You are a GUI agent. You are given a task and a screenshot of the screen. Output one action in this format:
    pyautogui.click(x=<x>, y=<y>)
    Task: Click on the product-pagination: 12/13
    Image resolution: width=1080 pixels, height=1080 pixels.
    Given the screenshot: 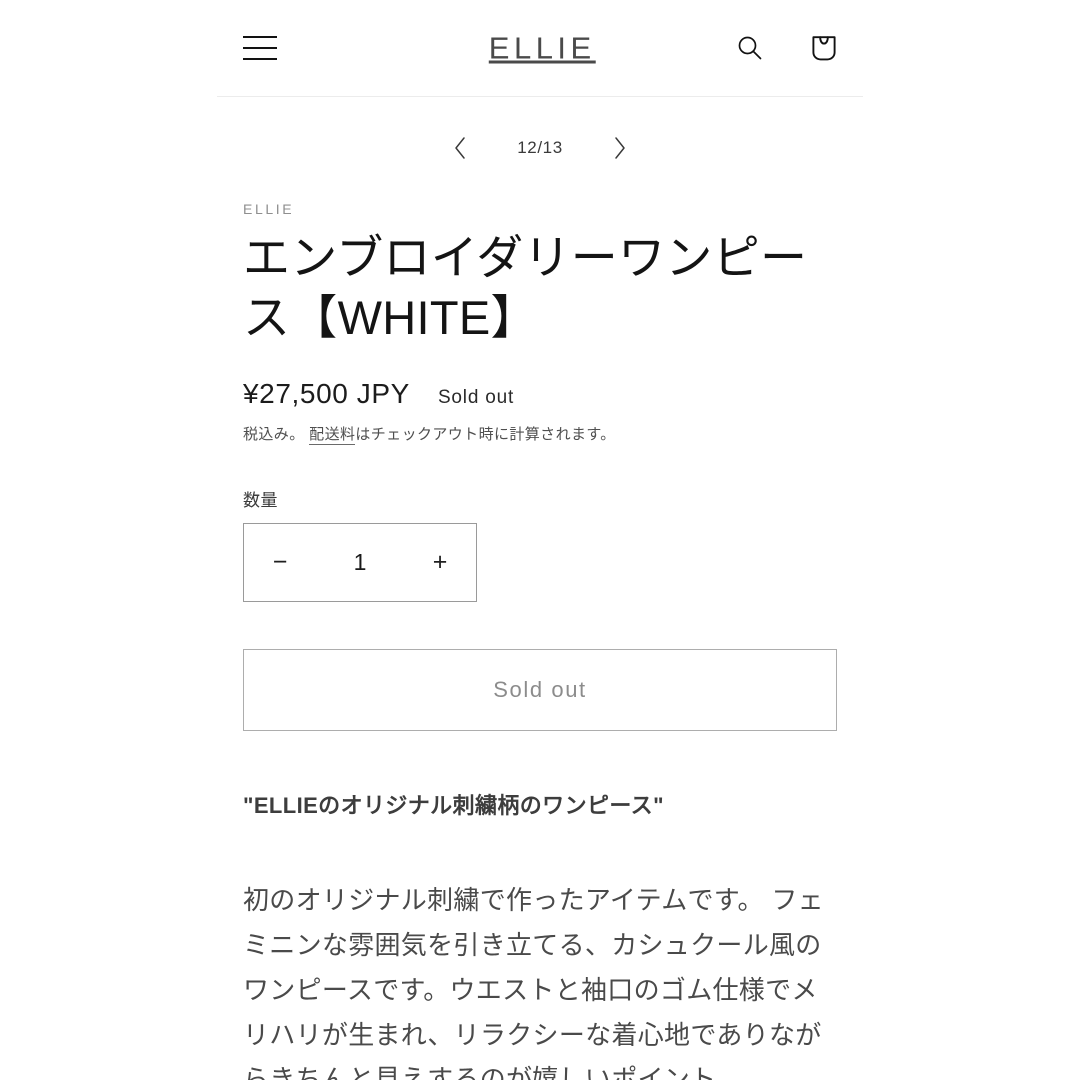 What is the action you would take?
    pyautogui.click(x=540, y=148)
    